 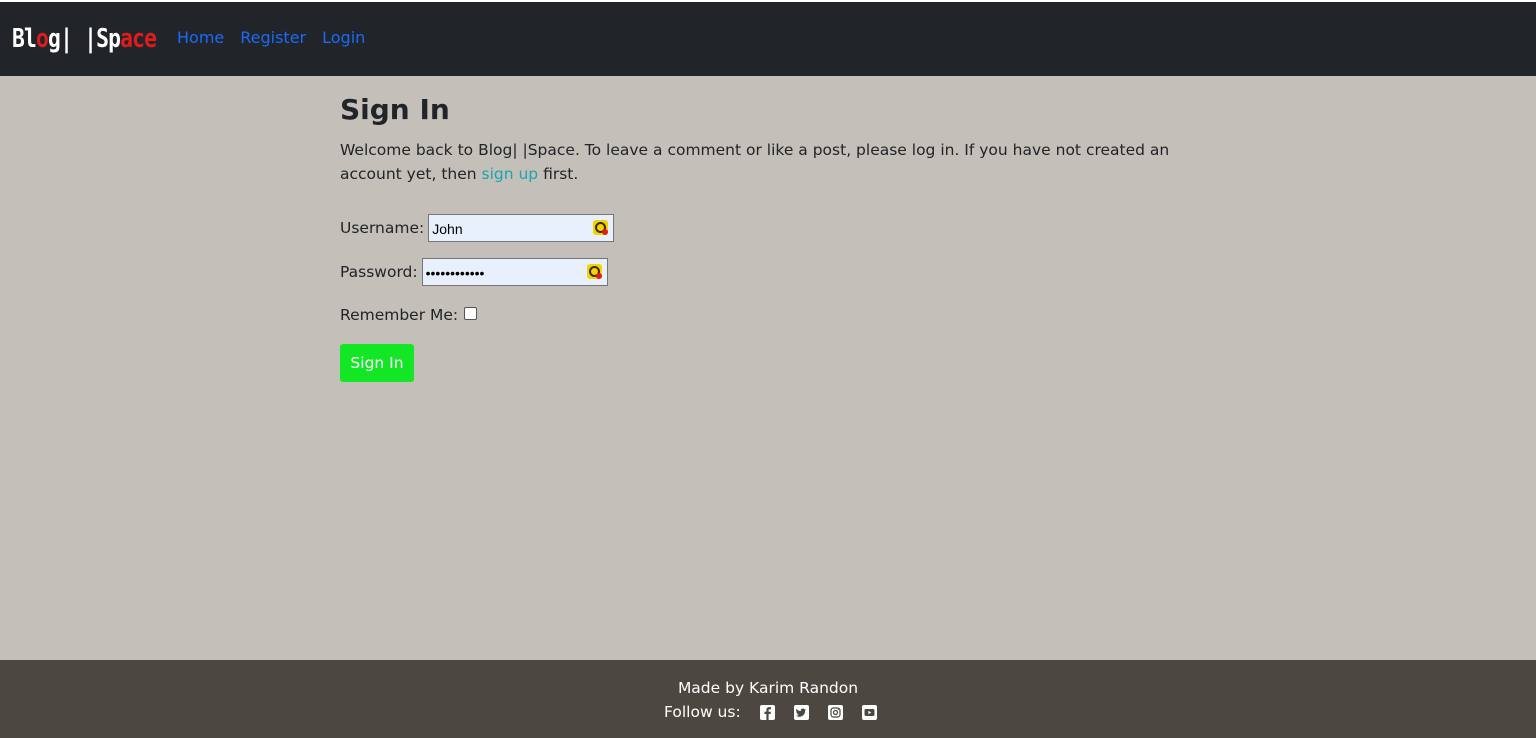 What do you see at coordinates (768, 688) in the screenshot?
I see `footer-credit: Made by Karim Randon` at bounding box center [768, 688].